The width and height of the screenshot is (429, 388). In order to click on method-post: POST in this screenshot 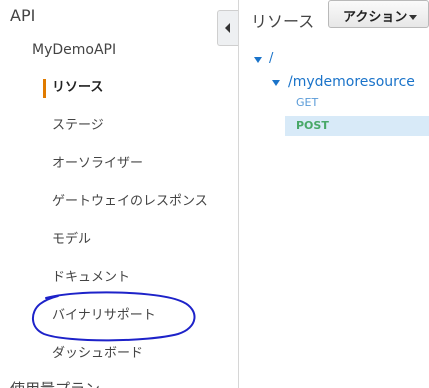, I will do `click(312, 125)`.